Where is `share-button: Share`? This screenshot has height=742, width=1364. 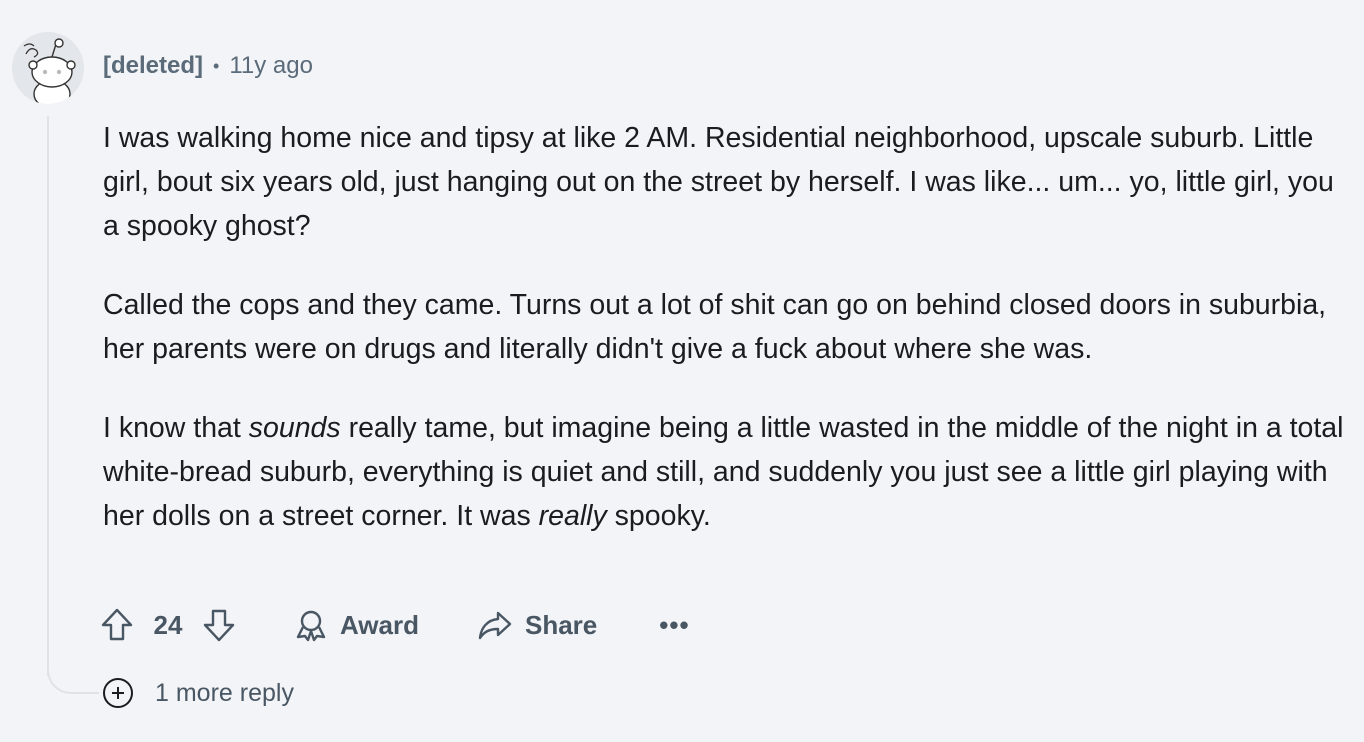
share-button: Share is located at coordinates (537, 625).